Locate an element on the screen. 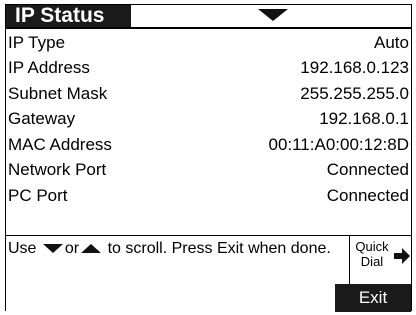 This screenshot has height=315, width=416. page-title: IP Status is located at coordinates (68, 16).